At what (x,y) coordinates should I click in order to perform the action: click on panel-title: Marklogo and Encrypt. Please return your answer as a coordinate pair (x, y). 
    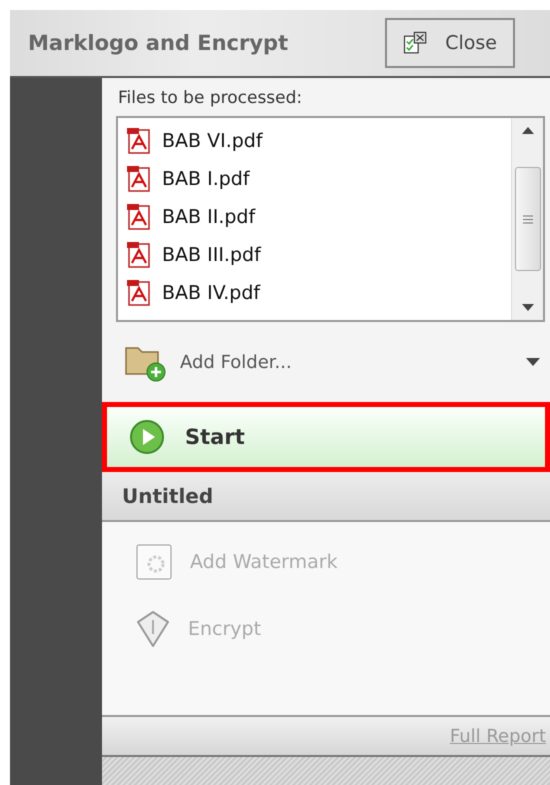
    Looking at the image, I should click on (158, 43).